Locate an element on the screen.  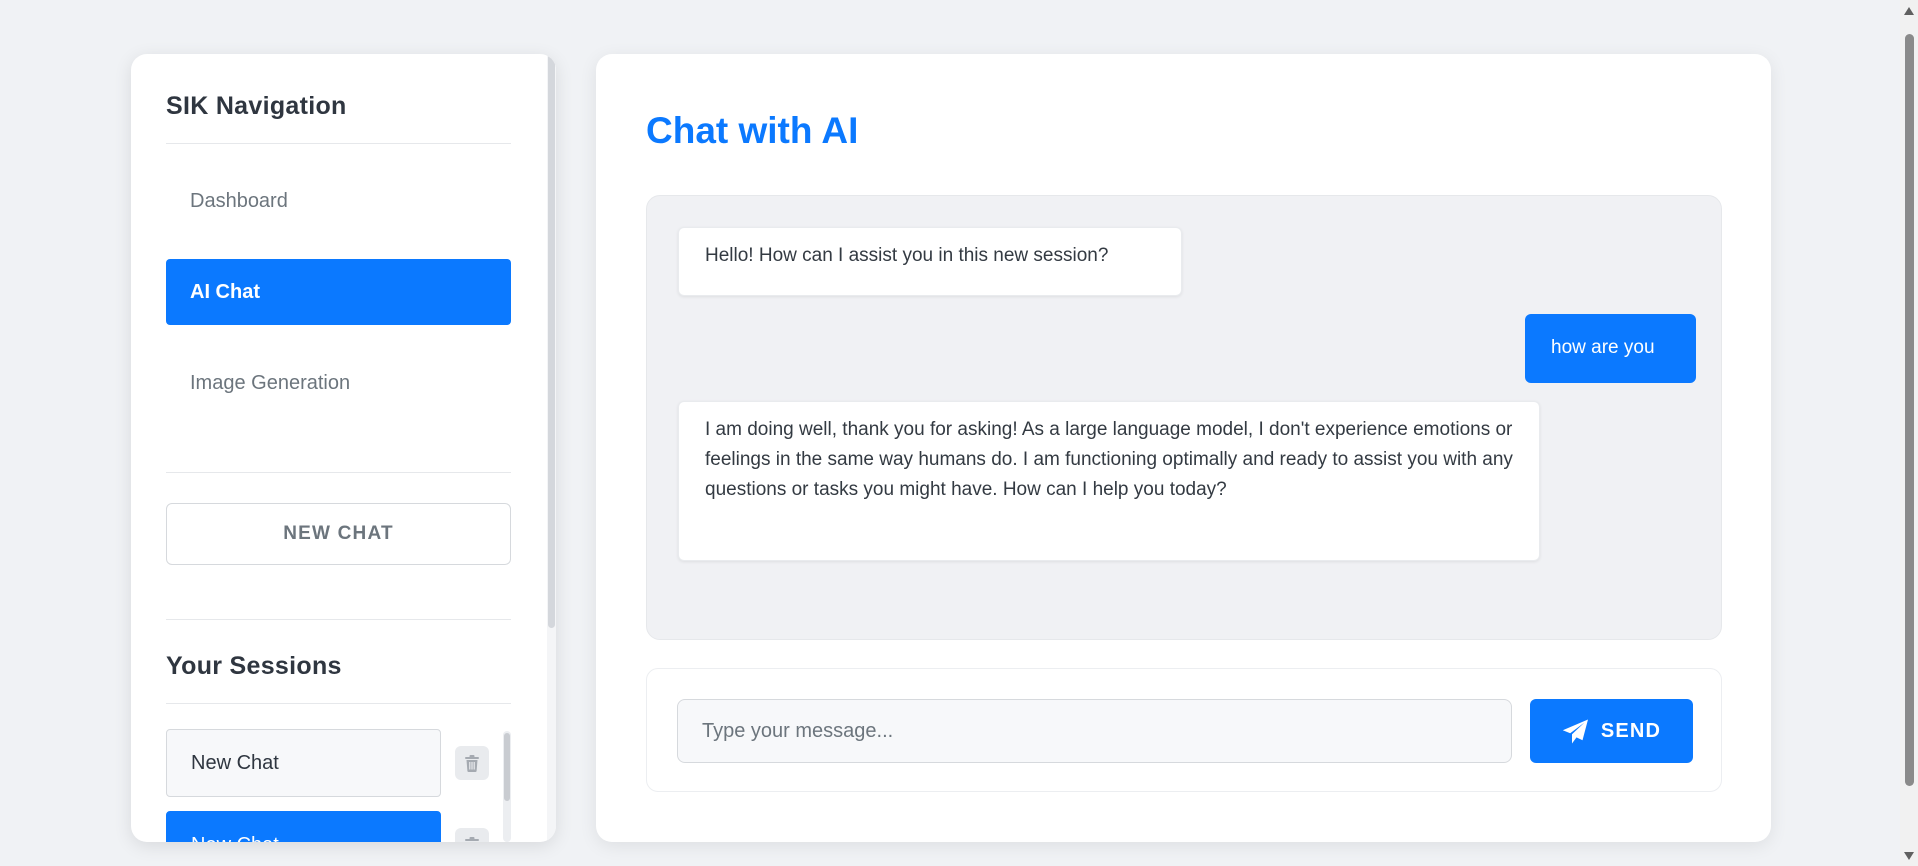
sessions-title: Your Sessions is located at coordinates (254, 666).